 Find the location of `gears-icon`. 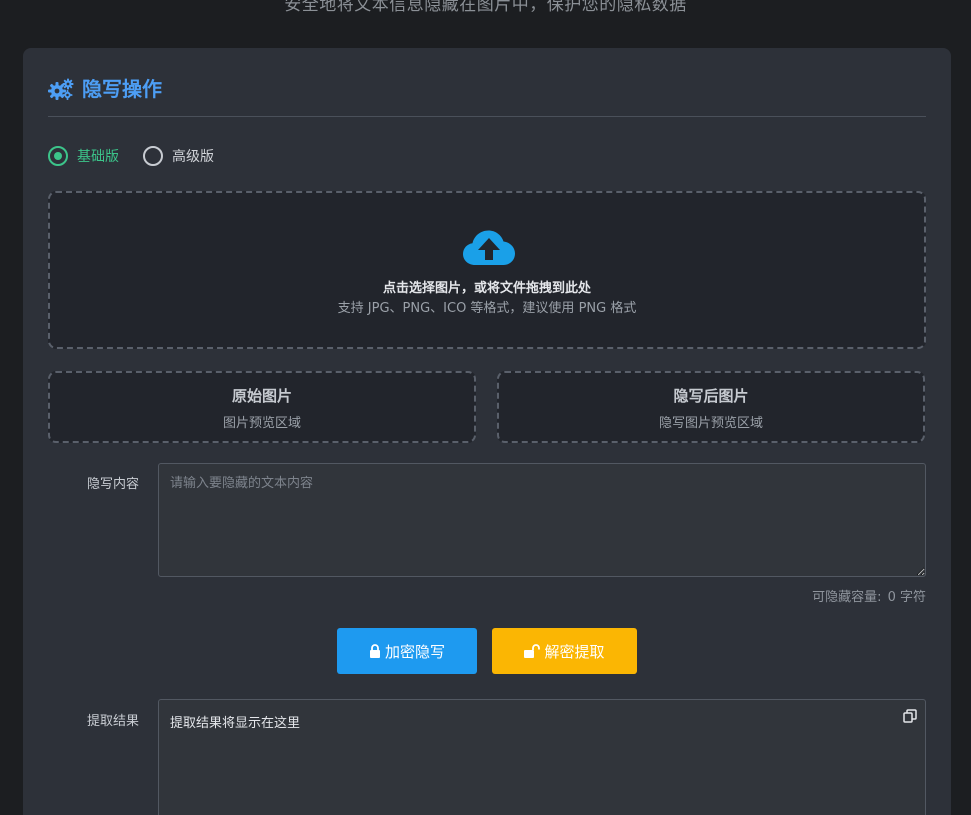

gears-icon is located at coordinates (61, 89).